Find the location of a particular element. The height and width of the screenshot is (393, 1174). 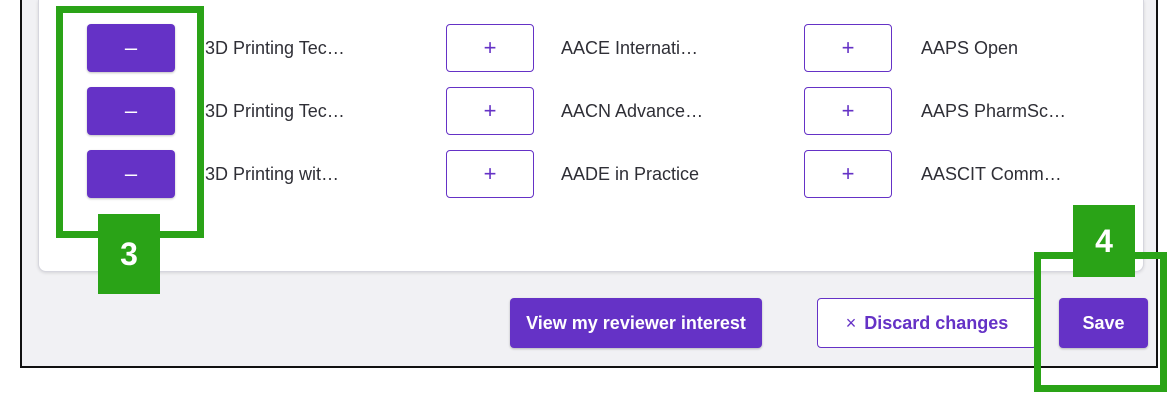

callout-tag-step-4: 4 is located at coordinates (1104, 241).